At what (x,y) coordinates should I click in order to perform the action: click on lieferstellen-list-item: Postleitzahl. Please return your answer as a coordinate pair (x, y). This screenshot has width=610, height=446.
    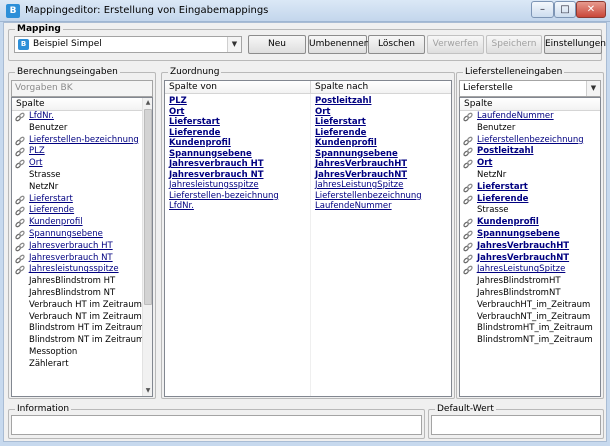
    Looking at the image, I should click on (530, 152).